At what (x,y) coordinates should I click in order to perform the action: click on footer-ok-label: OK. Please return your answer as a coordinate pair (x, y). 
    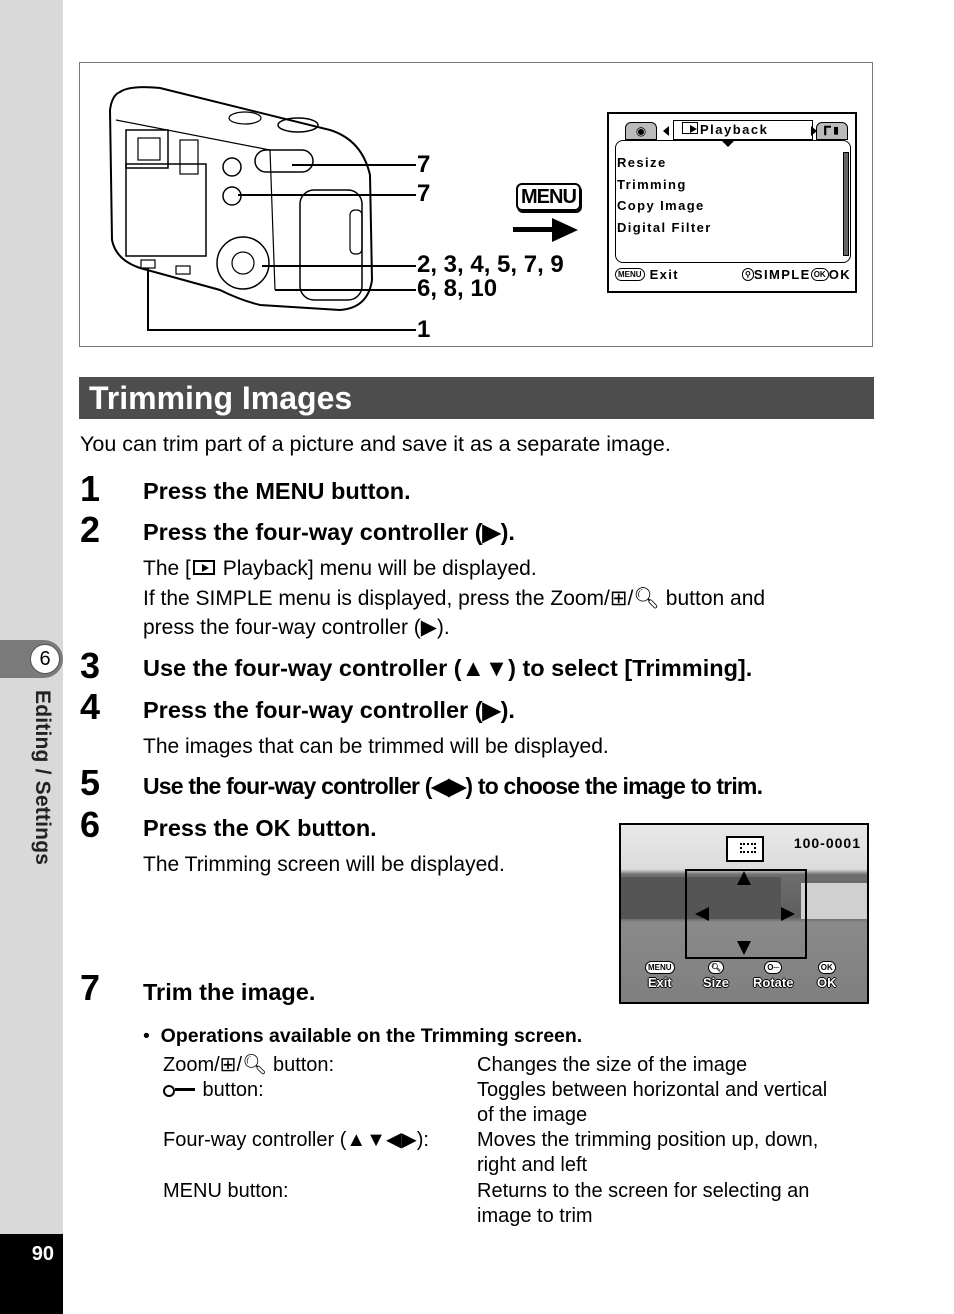
    Looking at the image, I should click on (839, 274).